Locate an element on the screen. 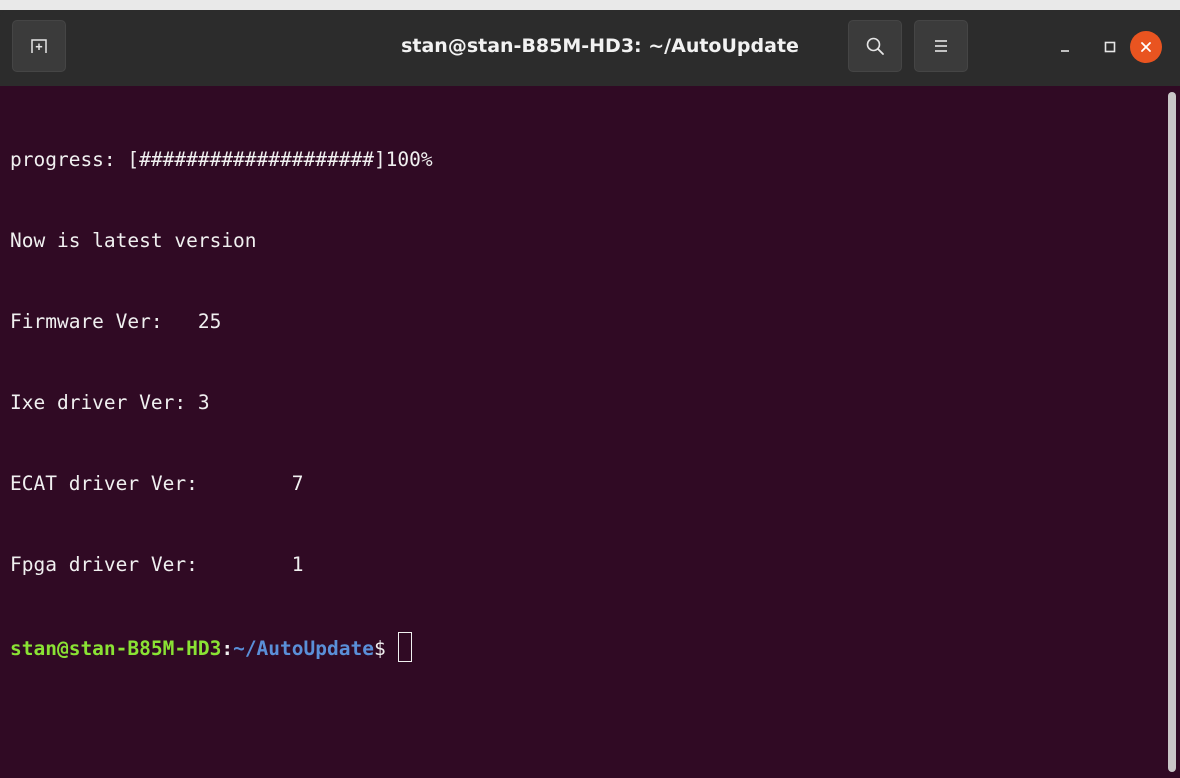  prompt-colon: : is located at coordinates (227, 648).